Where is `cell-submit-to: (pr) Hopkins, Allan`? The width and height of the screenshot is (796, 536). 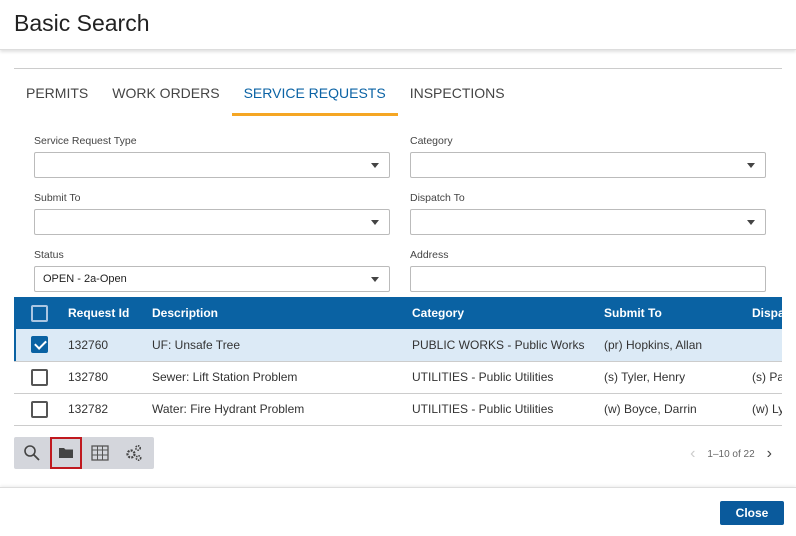
cell-submit-to: (pr) Hopkins, Allan is located at coordinates (678, 345).